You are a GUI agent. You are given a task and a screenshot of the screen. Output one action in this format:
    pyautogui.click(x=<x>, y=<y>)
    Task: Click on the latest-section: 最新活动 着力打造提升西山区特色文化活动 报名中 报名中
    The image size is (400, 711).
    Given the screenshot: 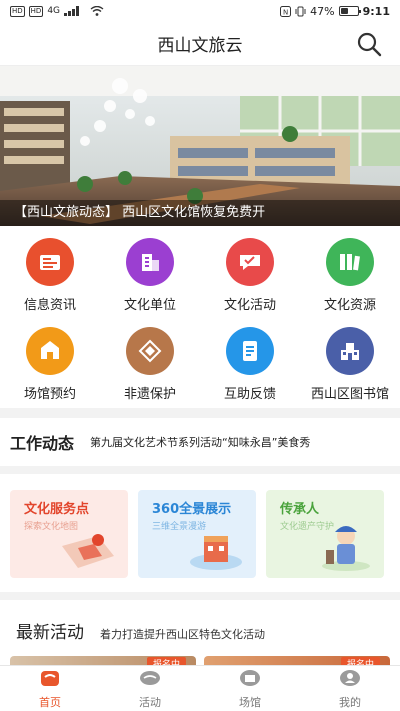 What is the action you would take?
    pyautogui.click(x=200, y=635)
    